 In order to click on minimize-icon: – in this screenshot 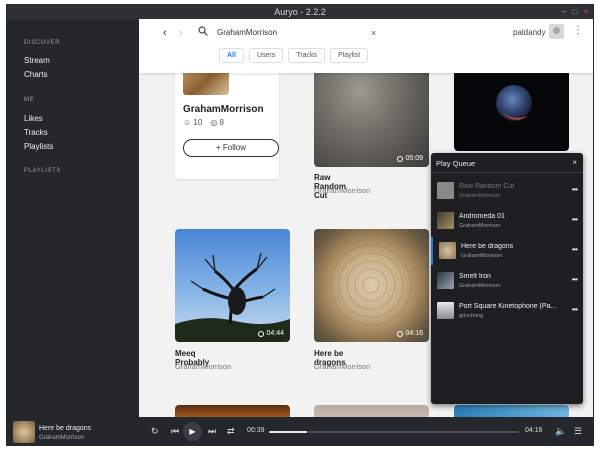, I will do `click(564, 12)`.